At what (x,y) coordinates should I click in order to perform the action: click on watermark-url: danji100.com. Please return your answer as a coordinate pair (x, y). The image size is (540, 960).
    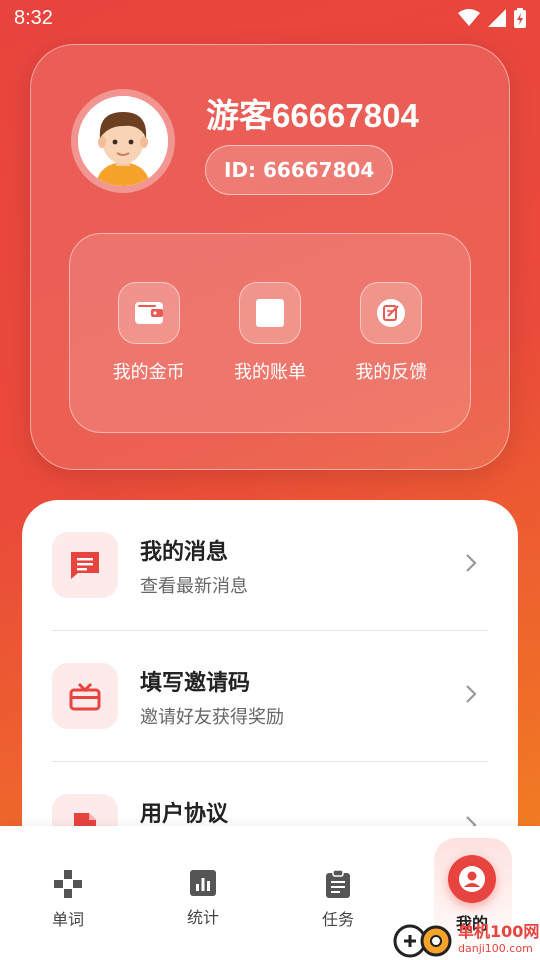
    Looking at the image, I should click on (495, 948).